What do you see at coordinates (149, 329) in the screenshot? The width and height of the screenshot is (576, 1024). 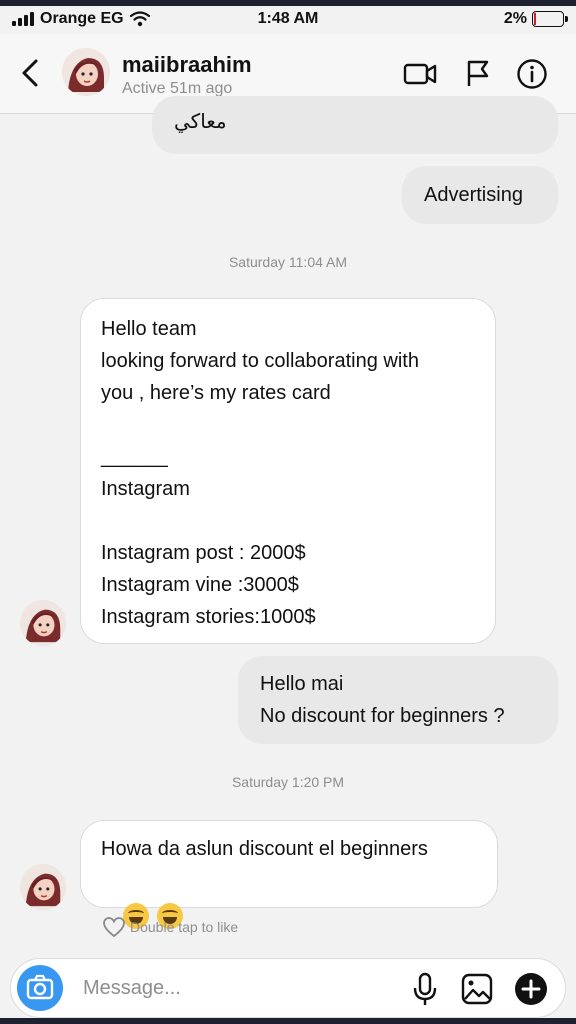 I see `message-line: Hello team` at bounding box center [149, 329].